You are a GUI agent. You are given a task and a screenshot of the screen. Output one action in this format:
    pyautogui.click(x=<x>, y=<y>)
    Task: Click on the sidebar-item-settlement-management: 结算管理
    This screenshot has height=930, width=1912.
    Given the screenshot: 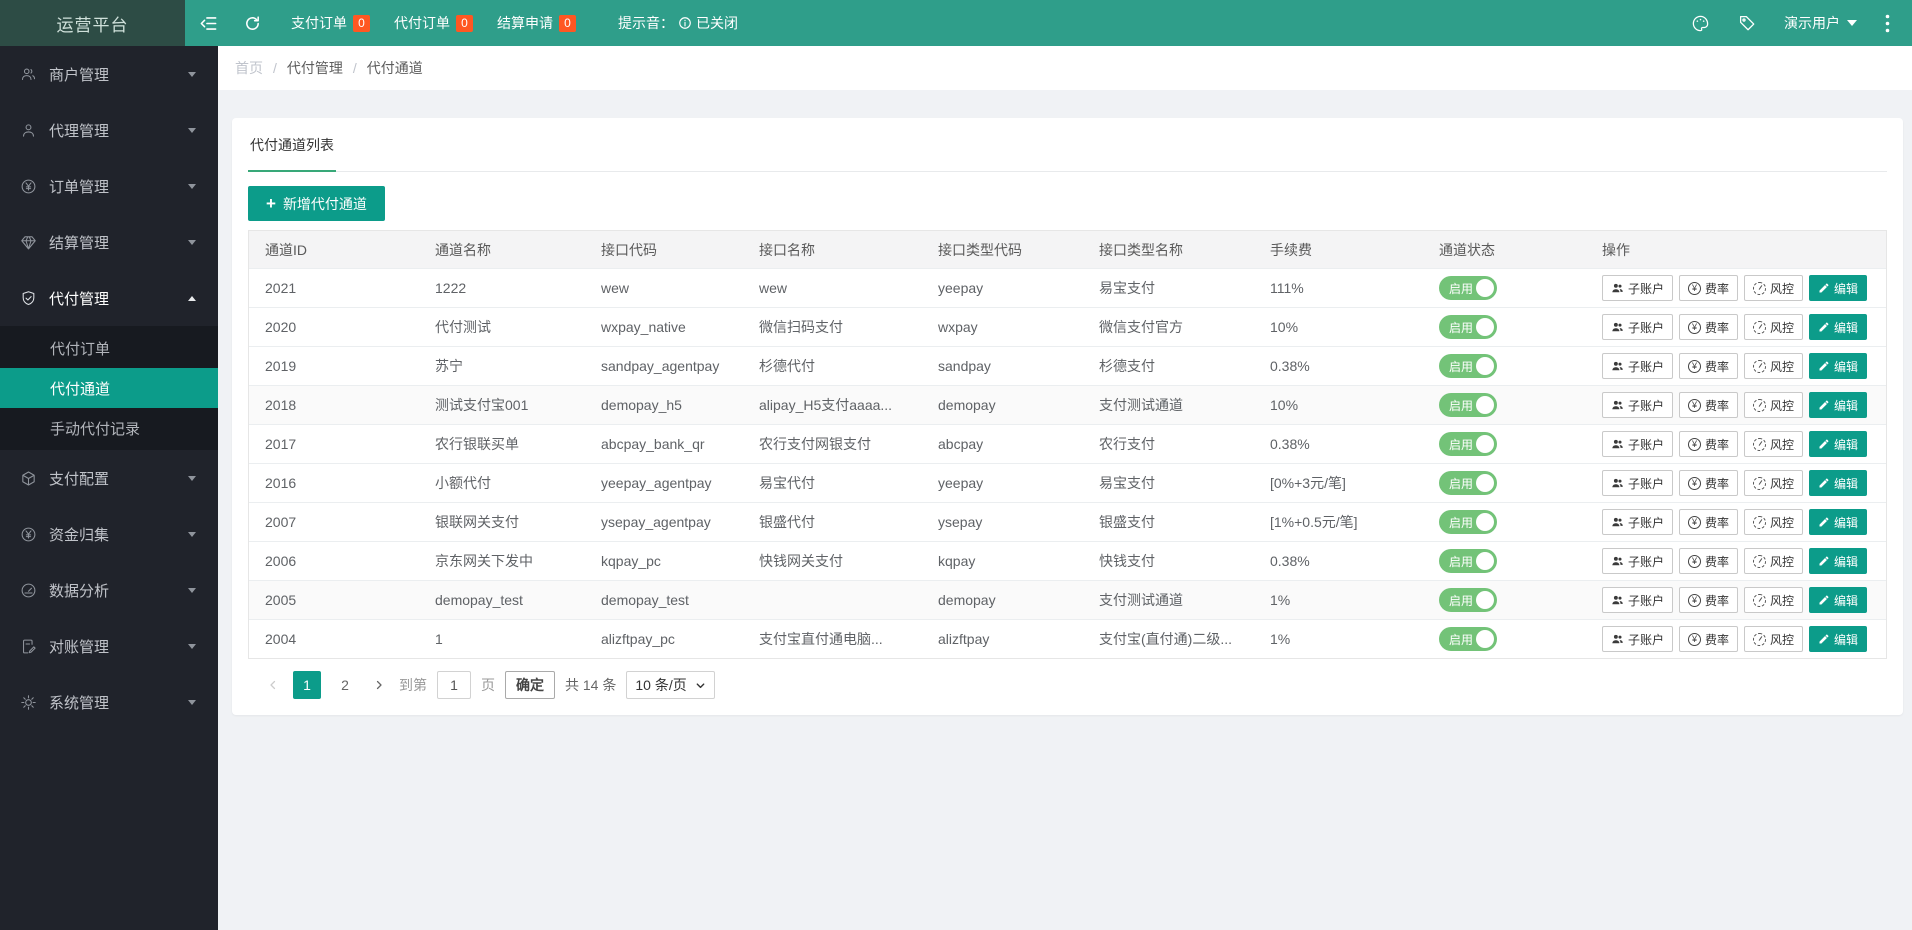 What is the action you would take?
    pyautogui.click(x=109, y=242)
    